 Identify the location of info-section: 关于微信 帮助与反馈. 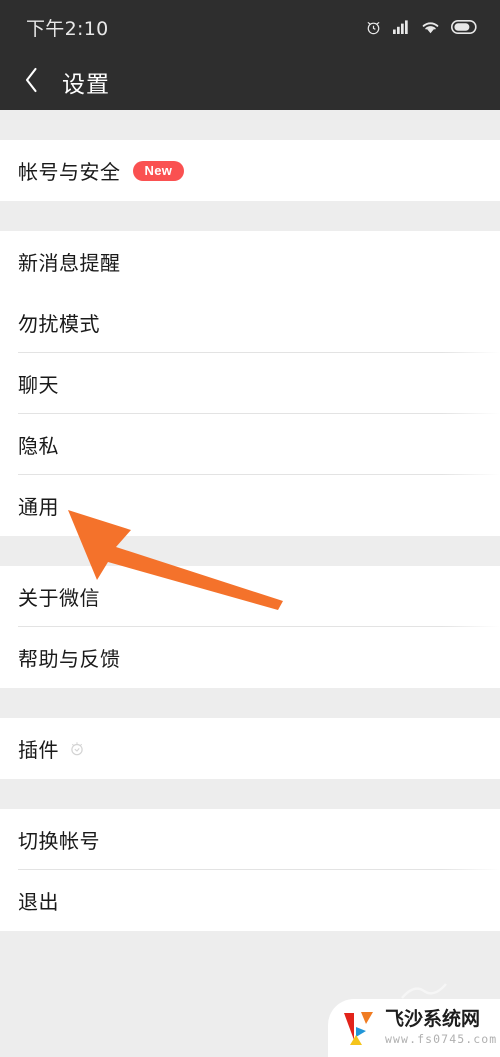
(250, 627).